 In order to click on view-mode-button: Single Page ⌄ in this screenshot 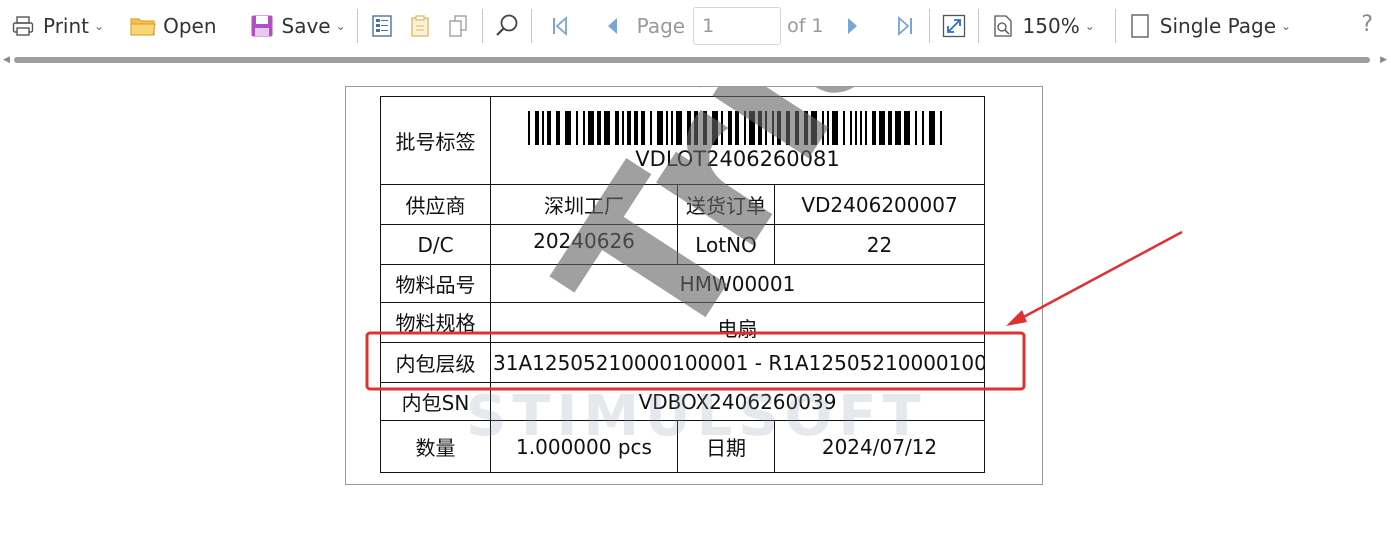, I will do `click(1209, 26)`.